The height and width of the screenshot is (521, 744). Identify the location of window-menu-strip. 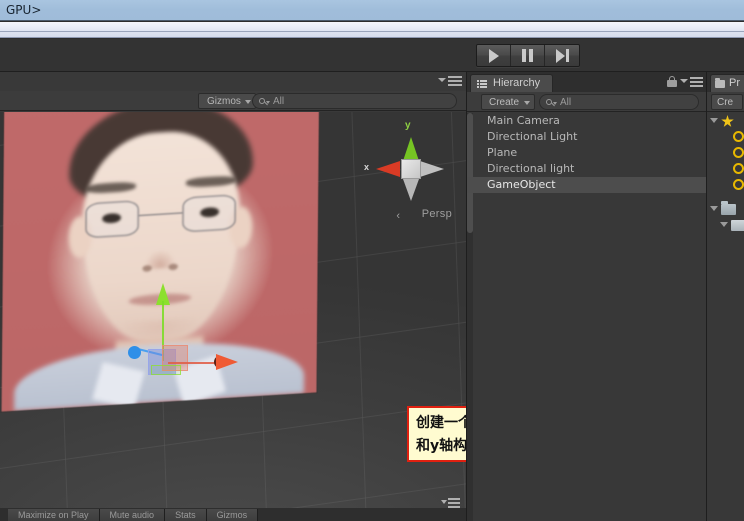
(372, 27).